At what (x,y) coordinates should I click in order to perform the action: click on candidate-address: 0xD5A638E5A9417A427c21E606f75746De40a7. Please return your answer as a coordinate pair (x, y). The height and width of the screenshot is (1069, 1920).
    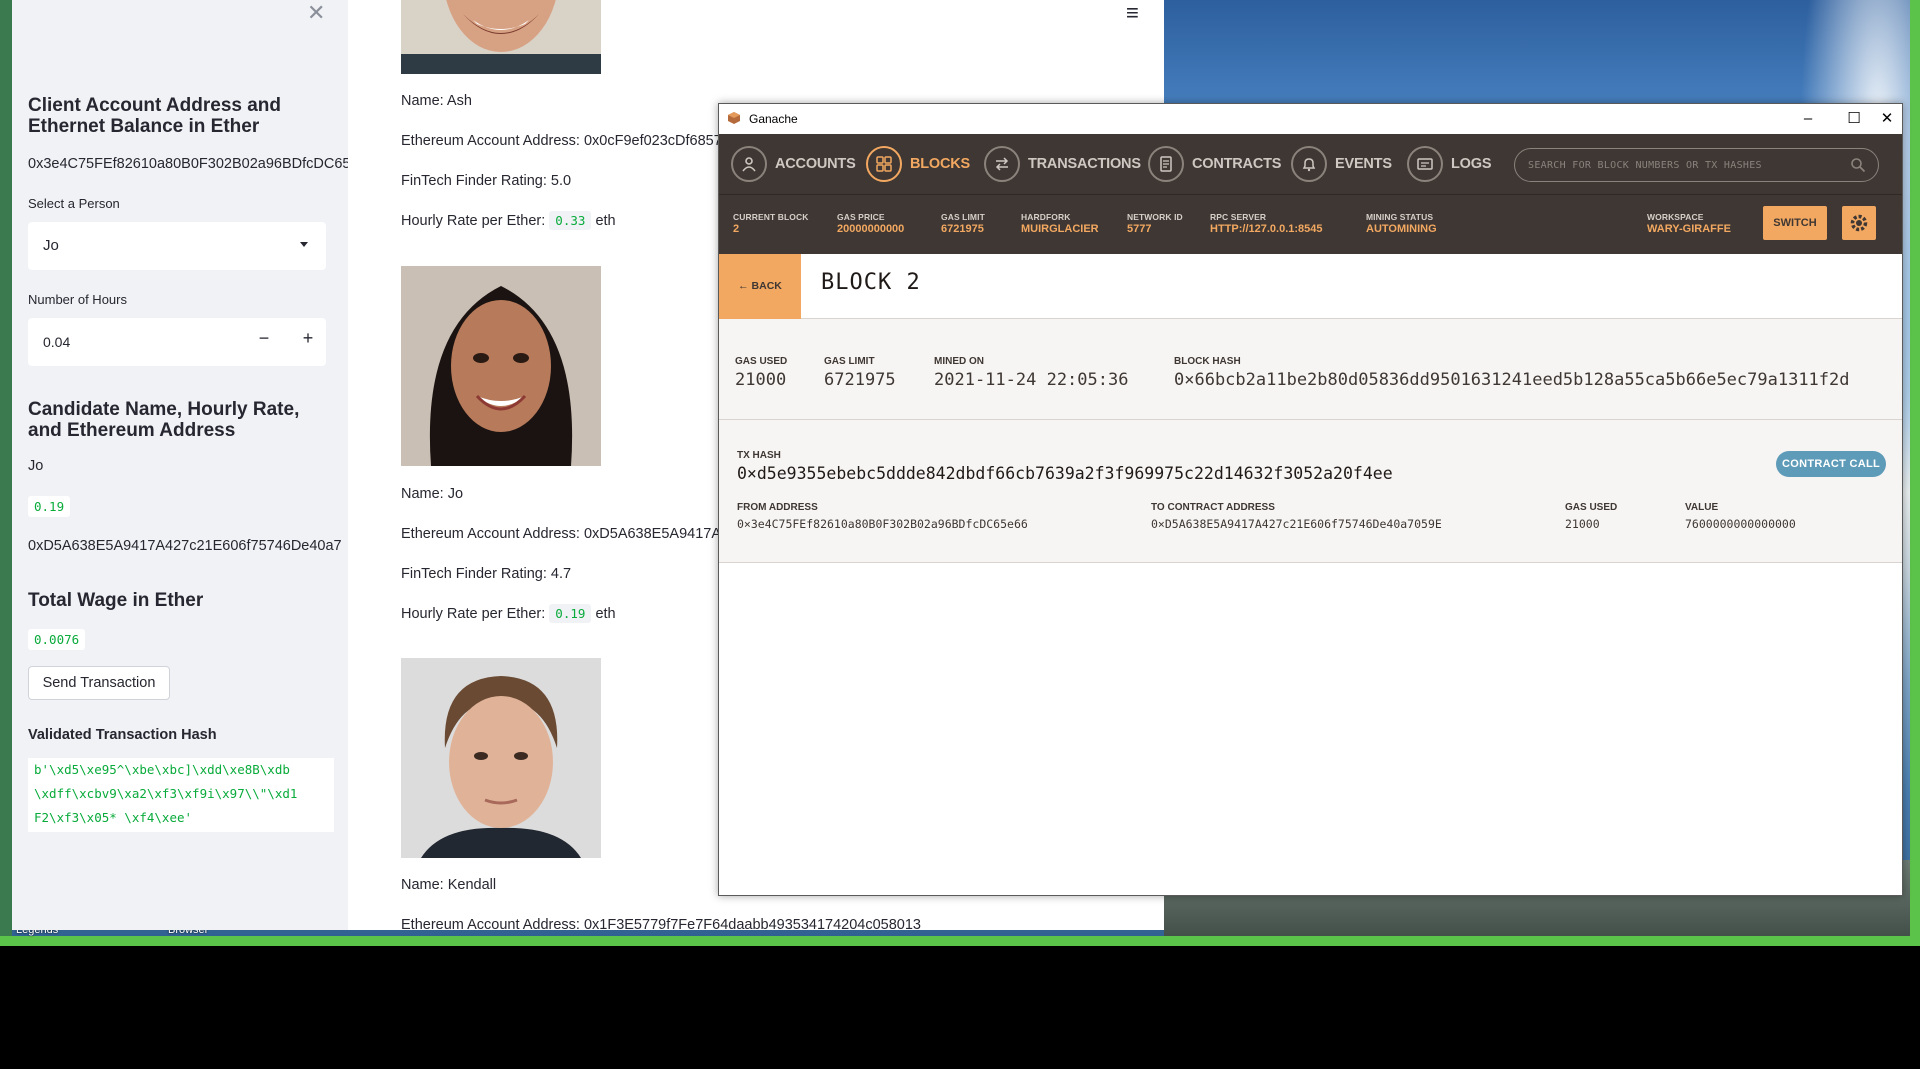
    Looking at the image, I should click on (185, 546).